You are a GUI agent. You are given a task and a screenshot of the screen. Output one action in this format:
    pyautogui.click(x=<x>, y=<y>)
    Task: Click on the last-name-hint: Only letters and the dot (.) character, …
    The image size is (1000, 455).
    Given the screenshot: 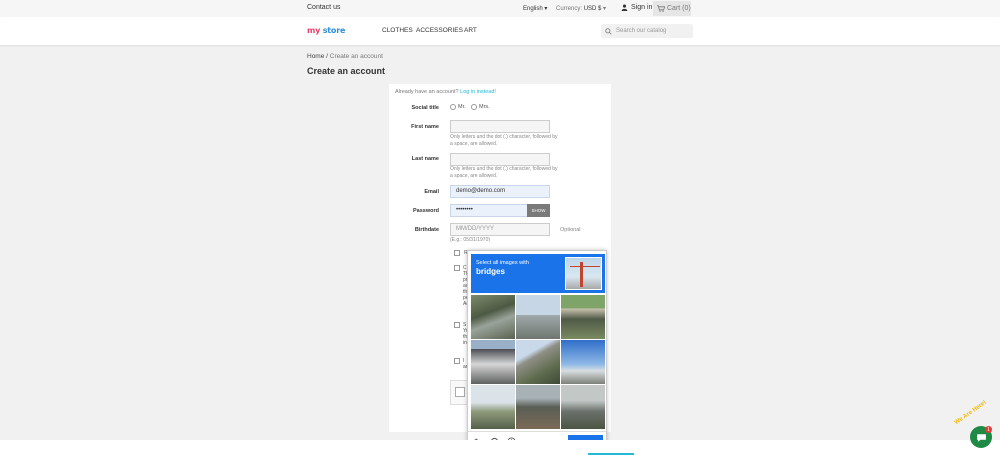 What is the action you would take?
    pyautogui.click(x=504, y=172)
    